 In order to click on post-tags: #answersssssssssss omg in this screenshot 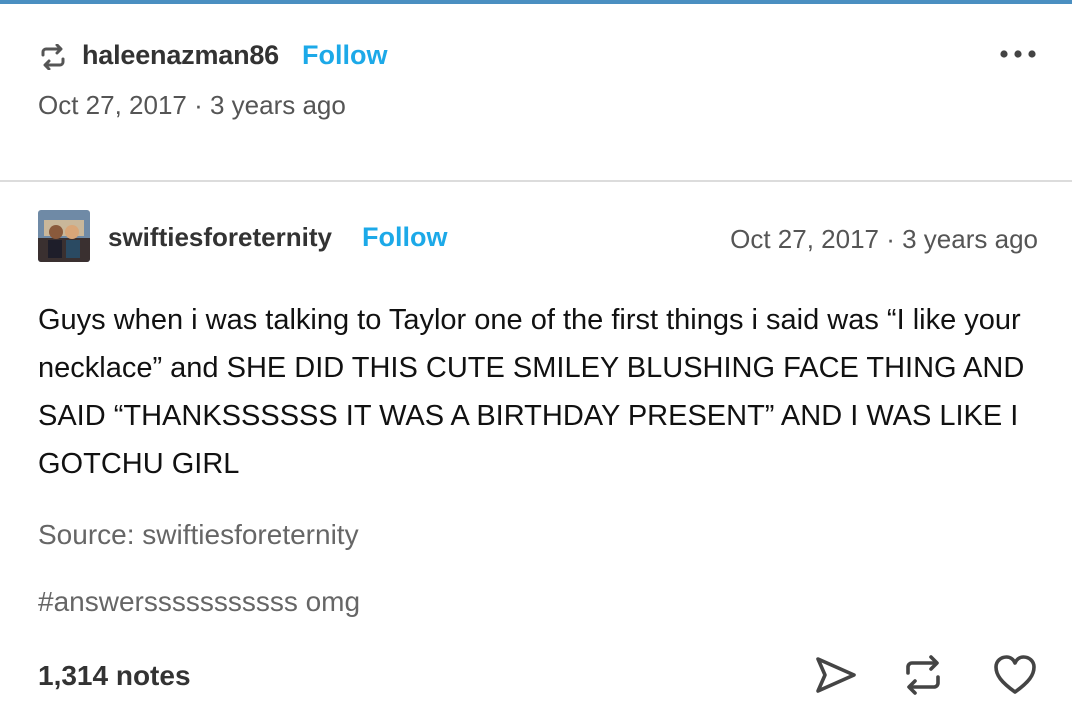, I will do `click(199, 602)`.